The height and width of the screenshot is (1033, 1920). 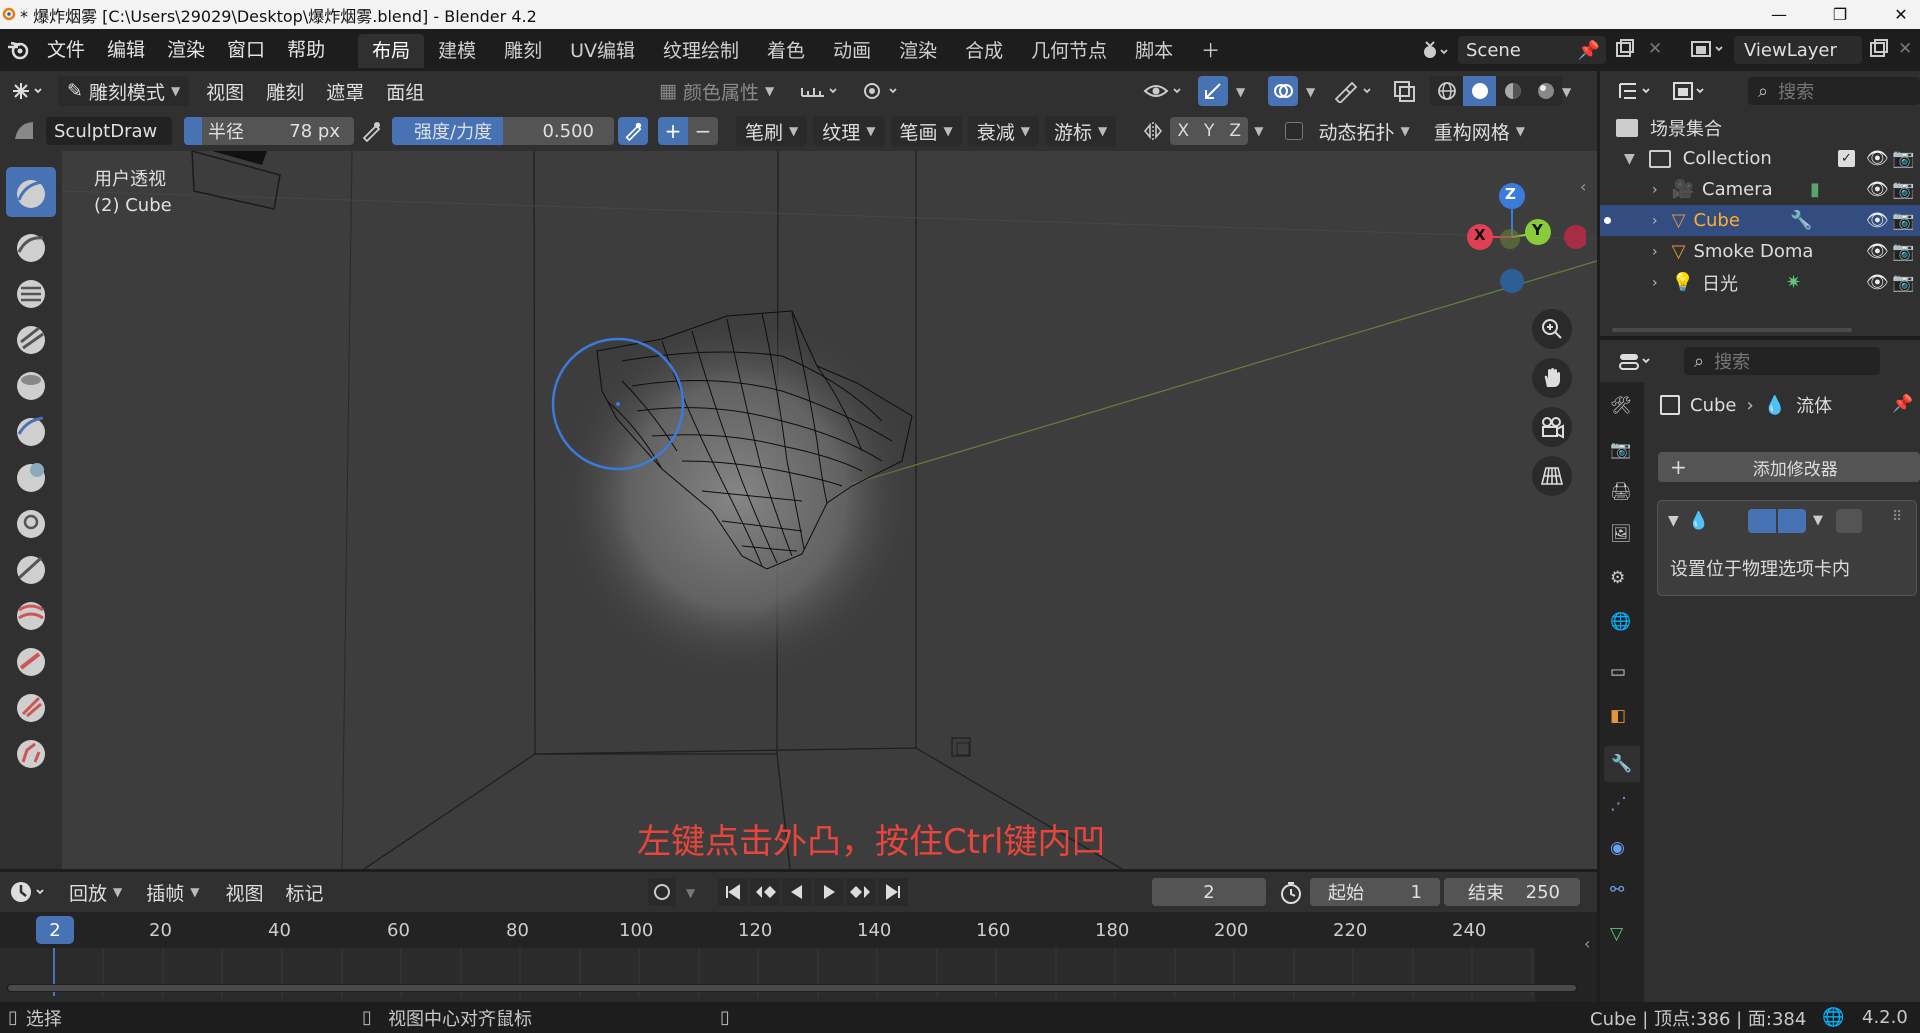 What do you see at coordinates (124, 91) in the screenshot?
I see `mode-selector: ✎ 雕刻模式 ▼` at bounding box center [124, 91].